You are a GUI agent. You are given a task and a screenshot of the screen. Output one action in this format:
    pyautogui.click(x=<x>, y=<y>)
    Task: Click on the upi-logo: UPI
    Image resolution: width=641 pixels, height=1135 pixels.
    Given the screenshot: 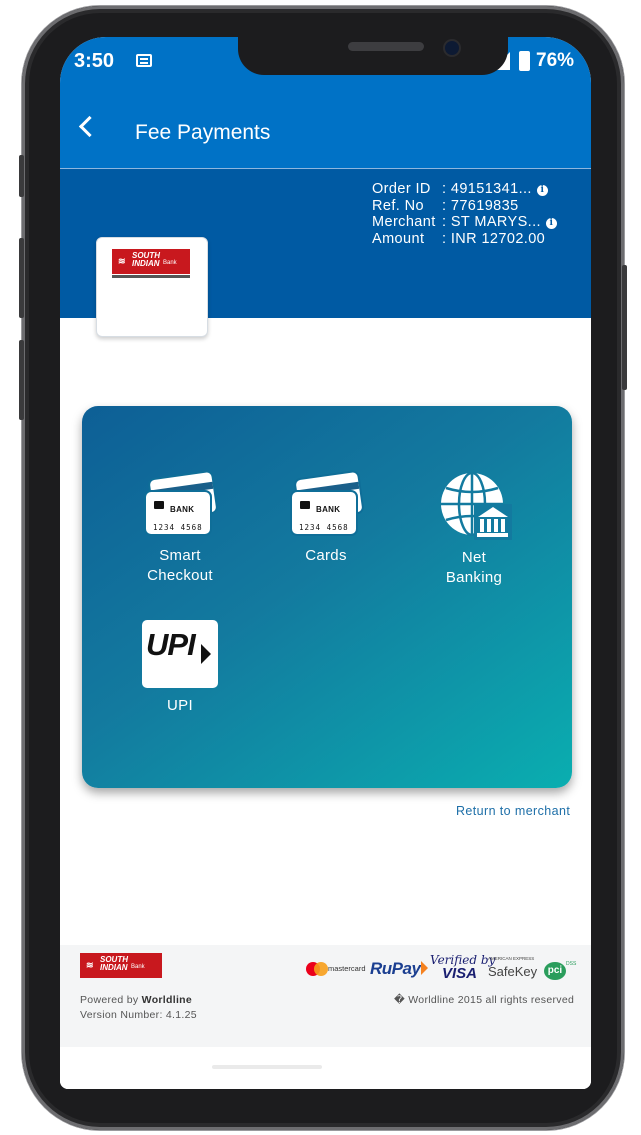 What is the action you would take?
    pyautogui.click(x=180, y=654)
    